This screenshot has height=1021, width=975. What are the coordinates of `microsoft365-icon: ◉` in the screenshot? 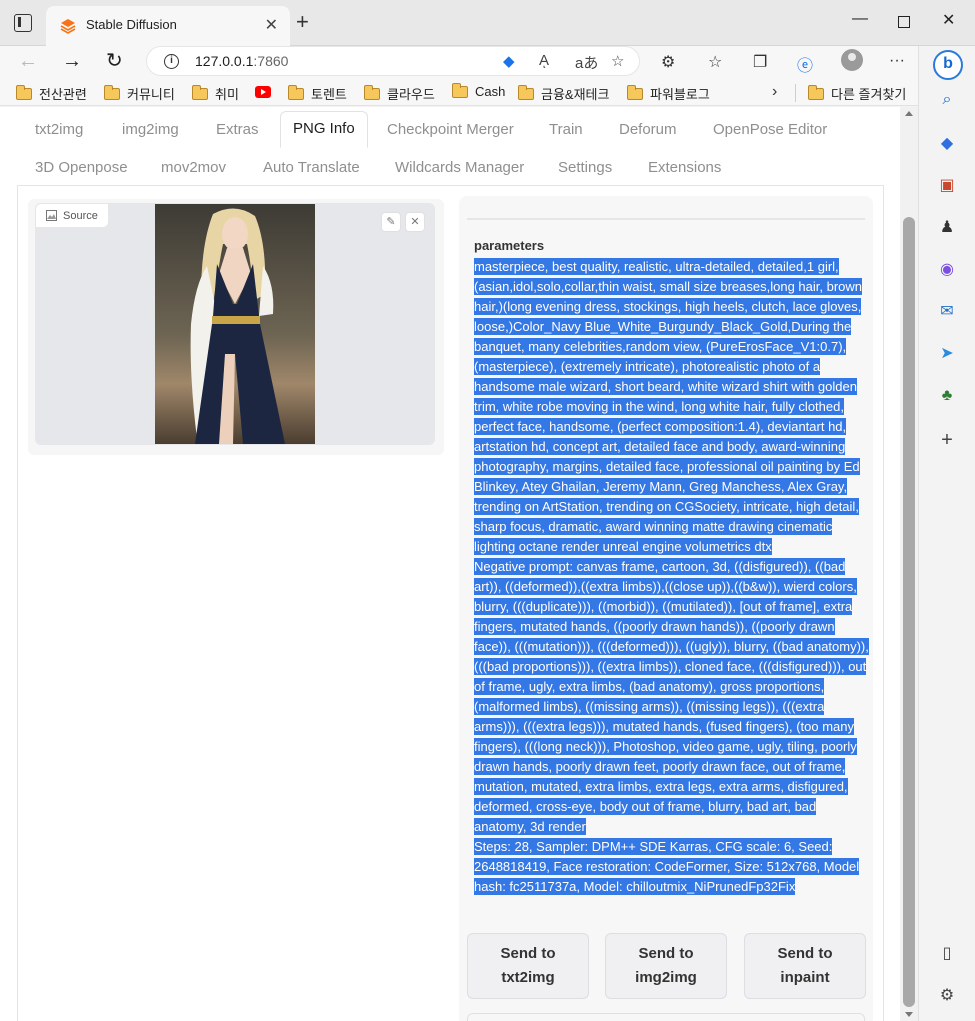 It's located at (947, 270).